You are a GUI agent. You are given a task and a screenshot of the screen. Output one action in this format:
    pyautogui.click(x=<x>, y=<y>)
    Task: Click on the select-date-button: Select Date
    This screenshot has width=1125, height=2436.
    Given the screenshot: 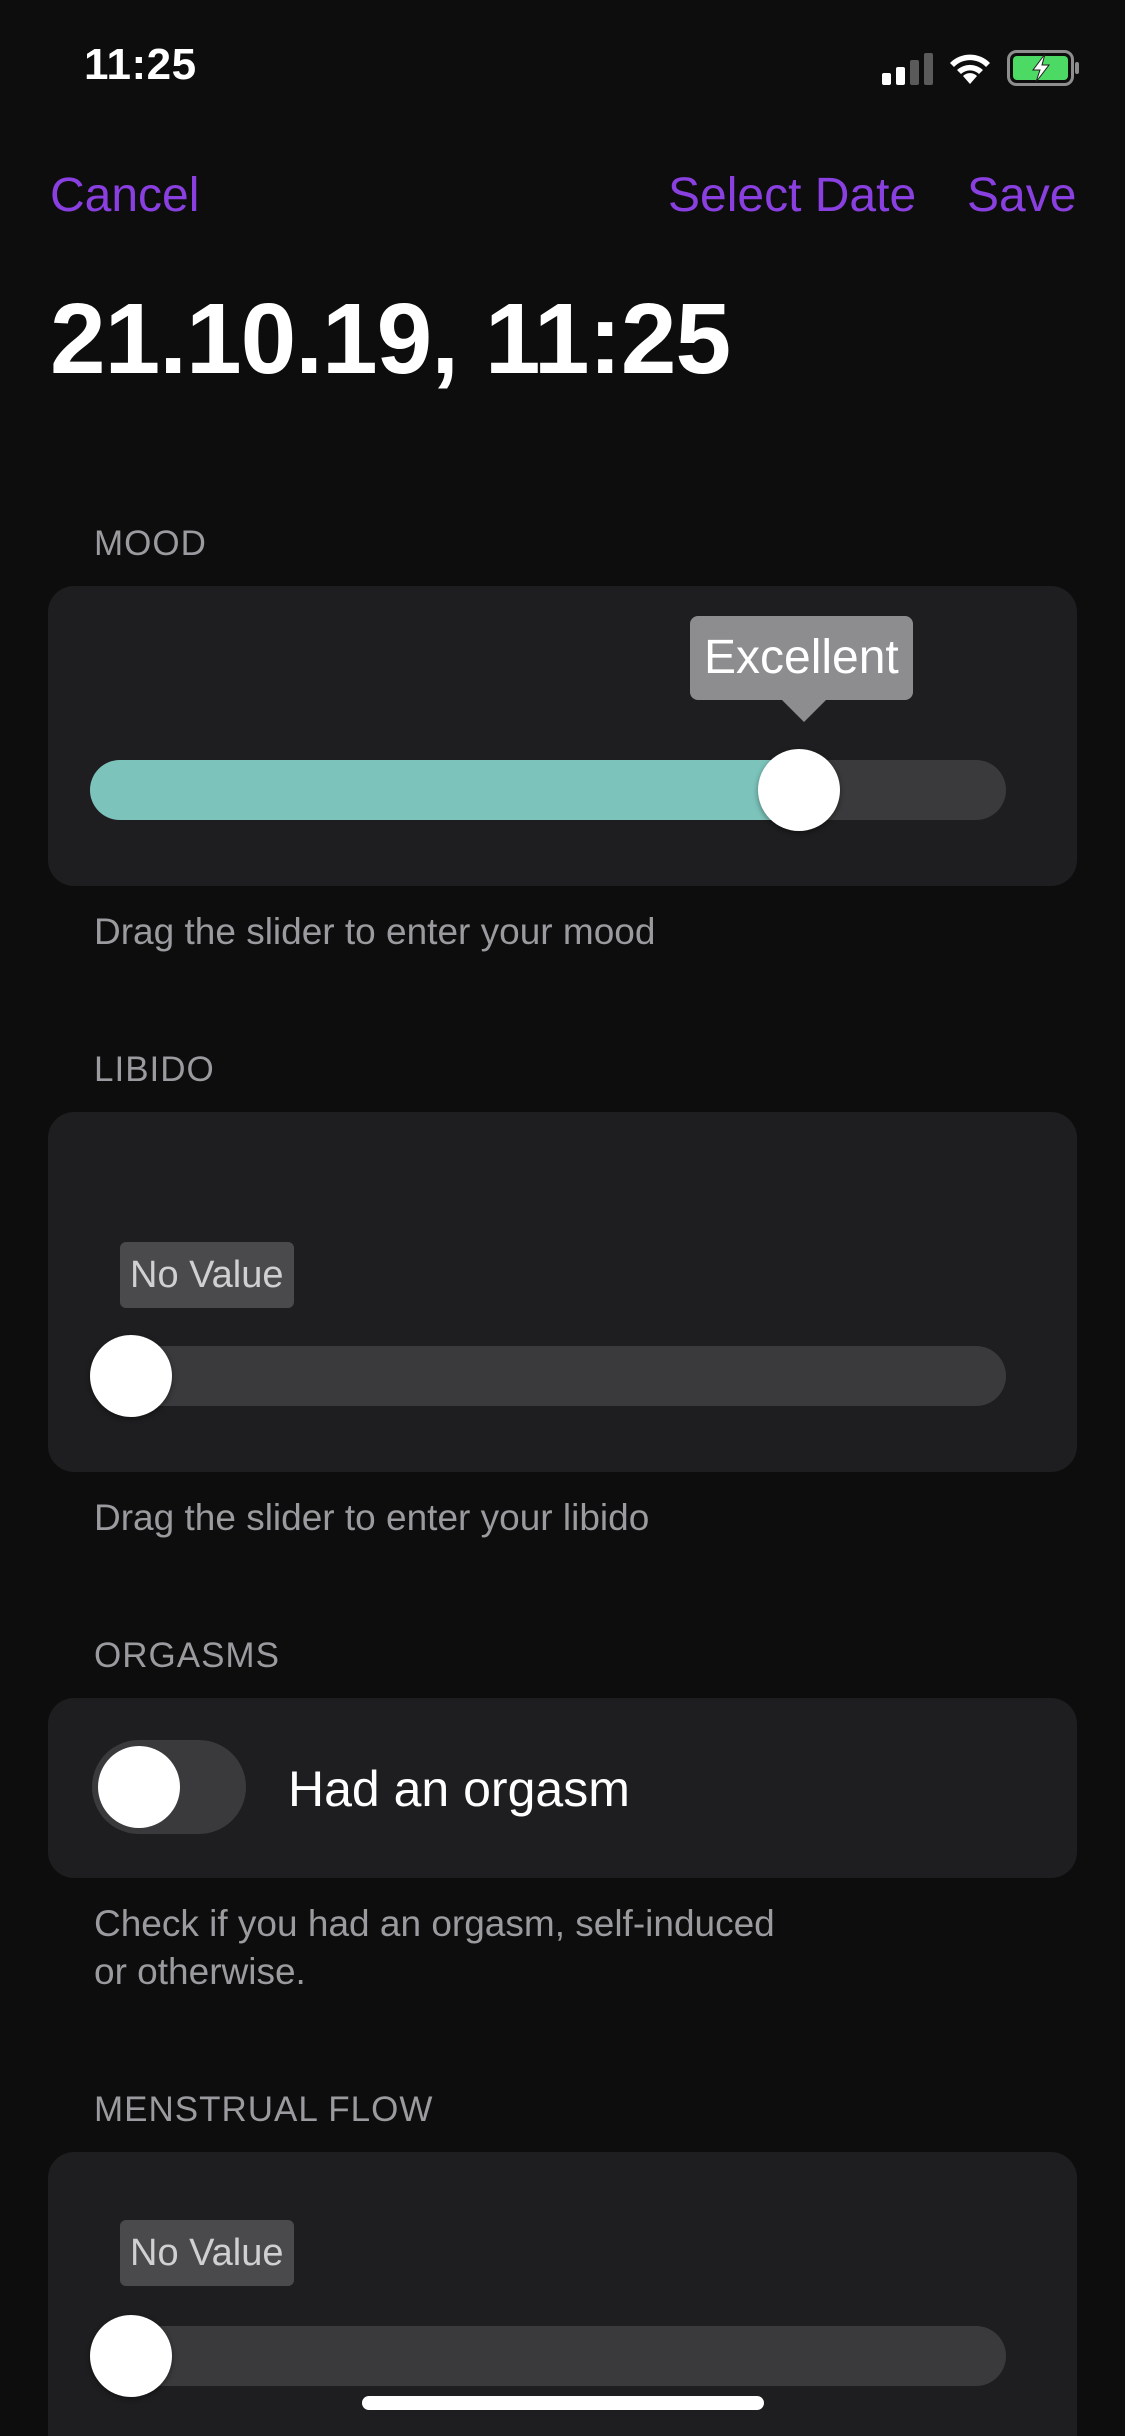 What is the action you would take?
    pyautogui.click(x=792, y=195)
    